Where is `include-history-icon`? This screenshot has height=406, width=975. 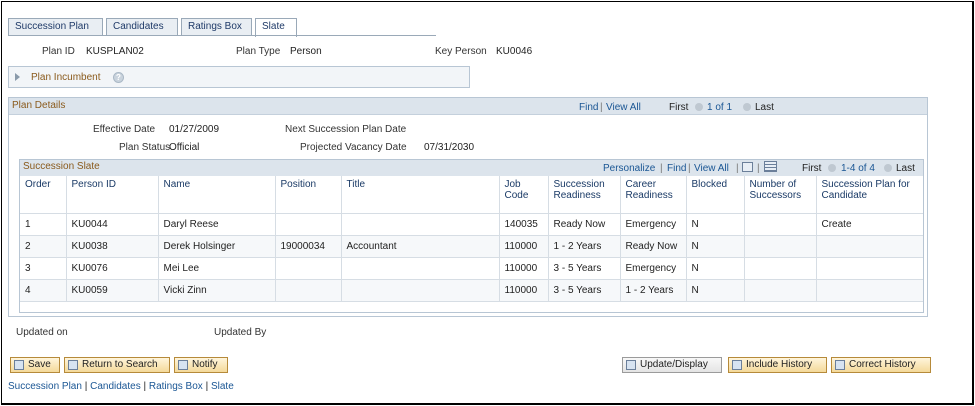
include-history-icon is located at coordinates (737, 365).